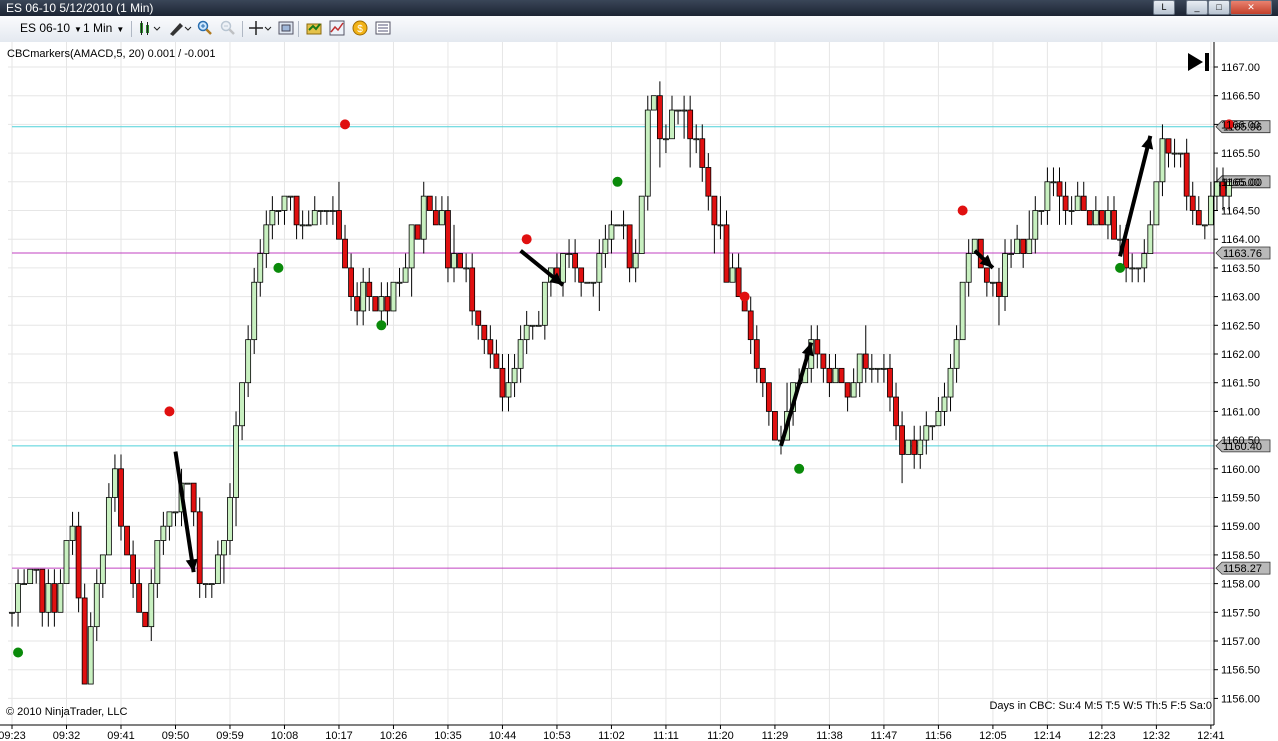 The height and width of the screenshot is (741, 1278). Describe the element at coordinates (1102, 735) in the screenshot. I see `time-tick-label: 12:23` at that location.